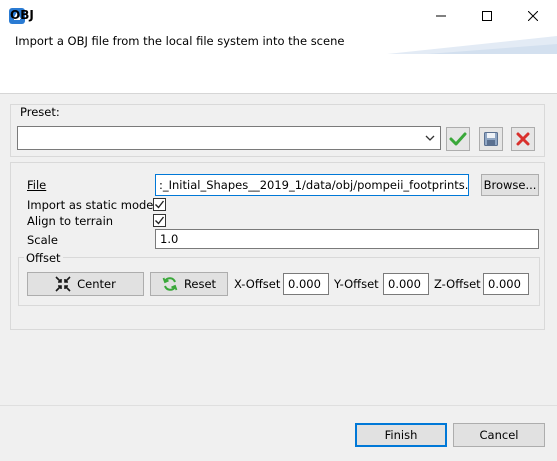  Describe the element at coordinates (70, 221) in the screenshot. I see `align-terrain-label: Align to terrain` at that location.